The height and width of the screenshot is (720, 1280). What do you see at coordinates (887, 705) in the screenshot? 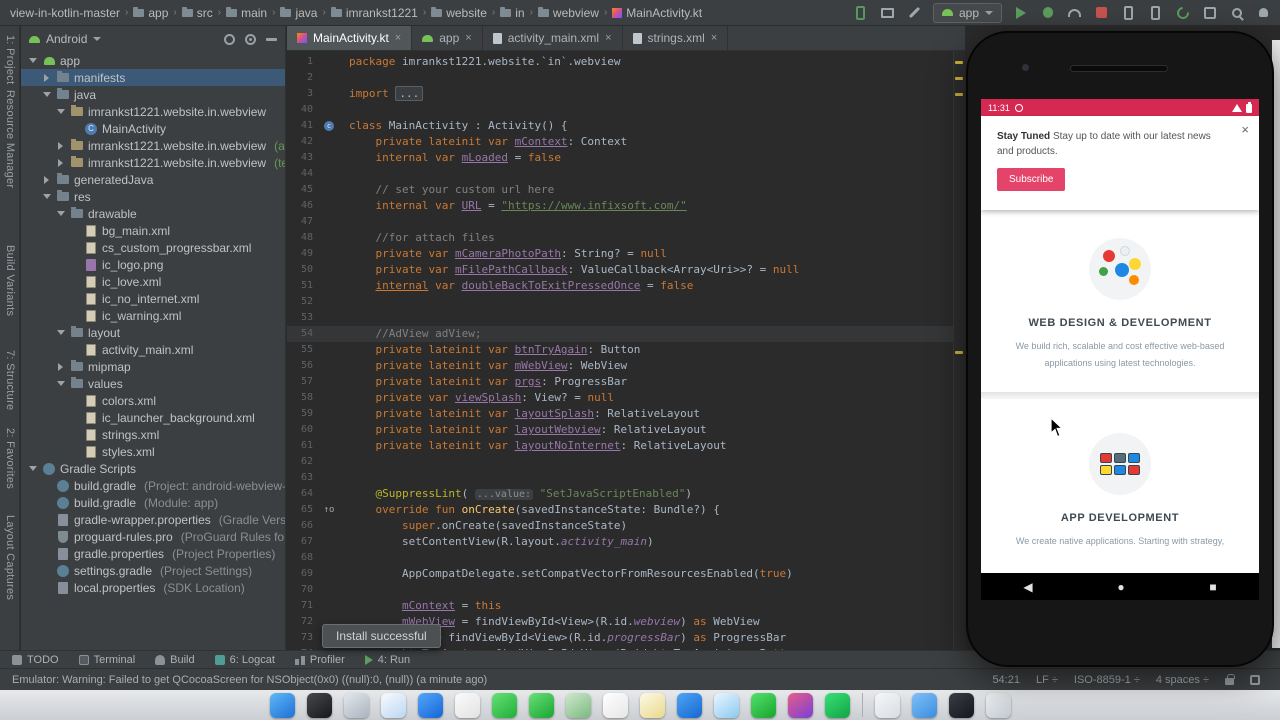
I see `dock-pages-icon` at bounding box center [887, 705].